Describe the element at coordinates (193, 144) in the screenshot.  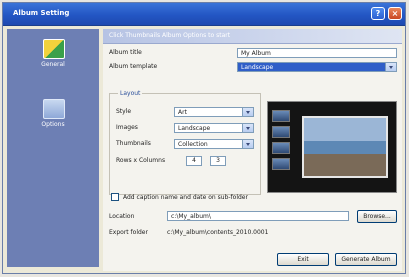
I see `thumbnails-value: Collection` at that location.